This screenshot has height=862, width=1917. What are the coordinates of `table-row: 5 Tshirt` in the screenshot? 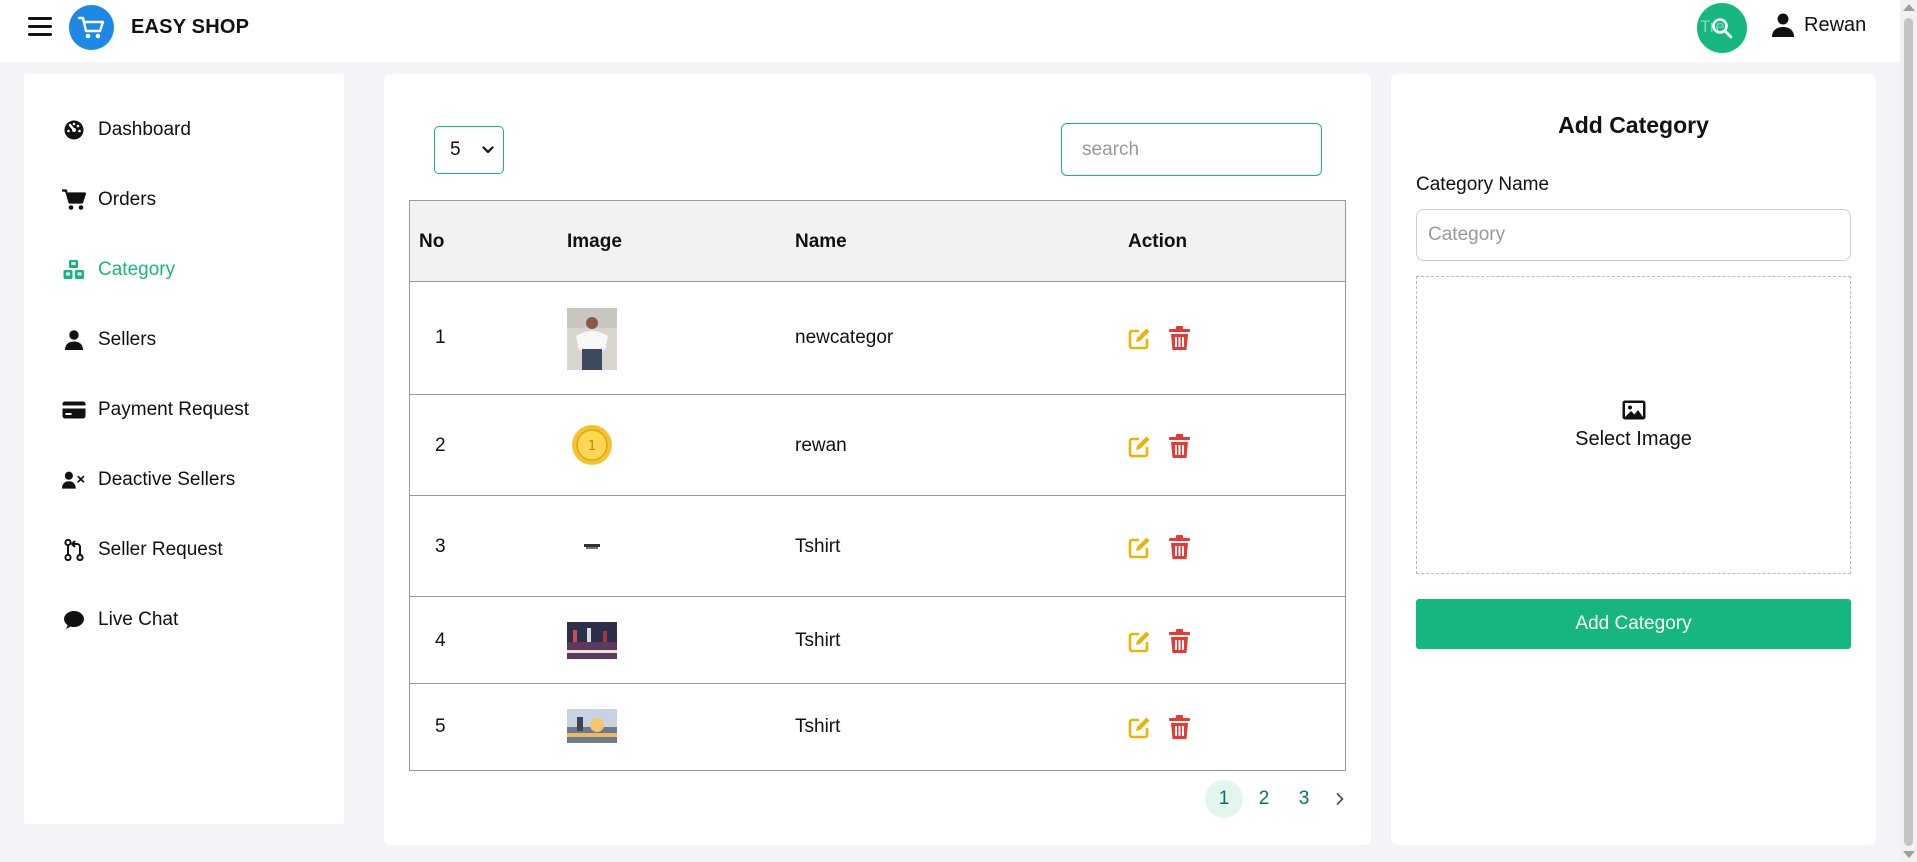 It's located at (877, 727).